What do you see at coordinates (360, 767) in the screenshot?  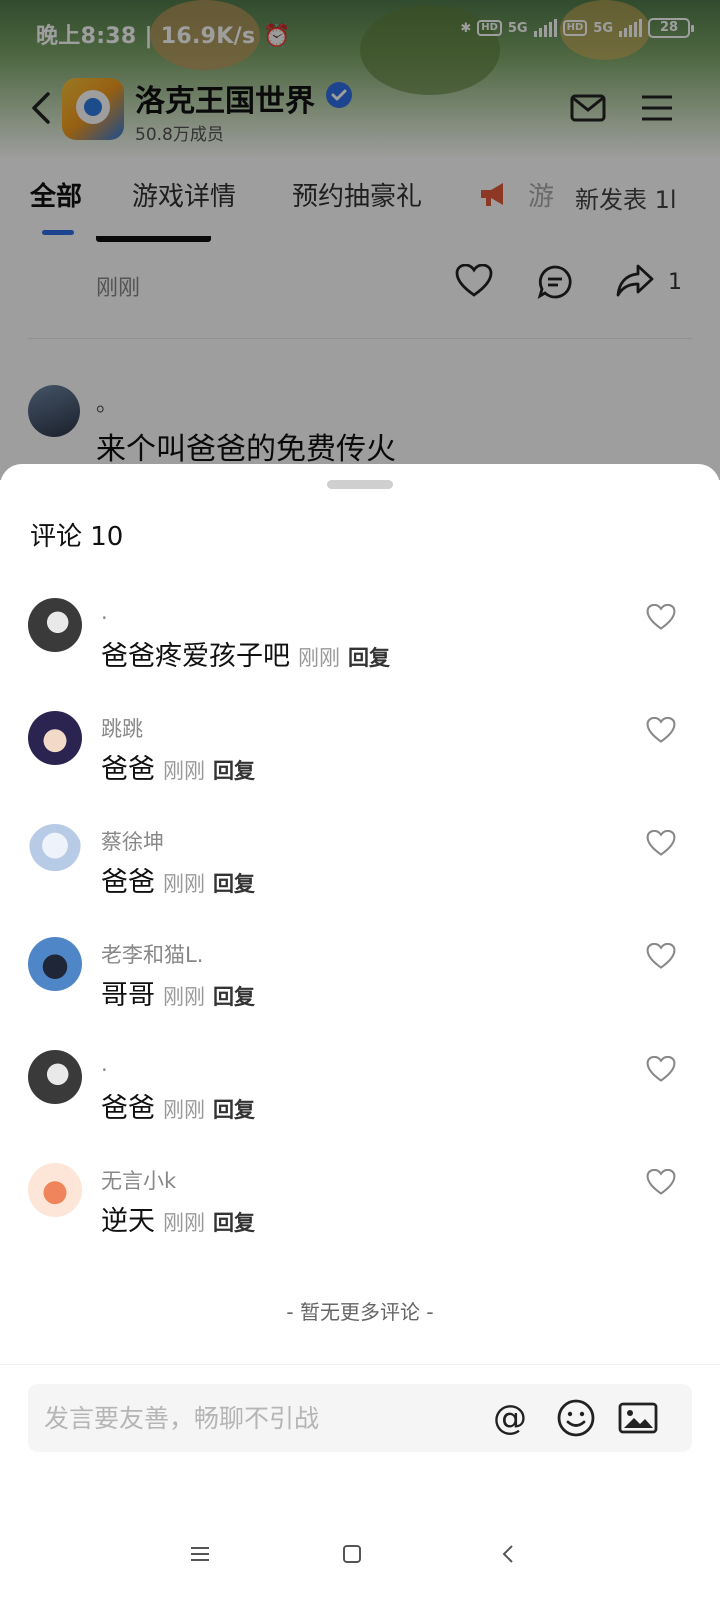 I see `comment-item: 跳跳 爸爸 刚刚 回复` at bounding box center [360, 767].